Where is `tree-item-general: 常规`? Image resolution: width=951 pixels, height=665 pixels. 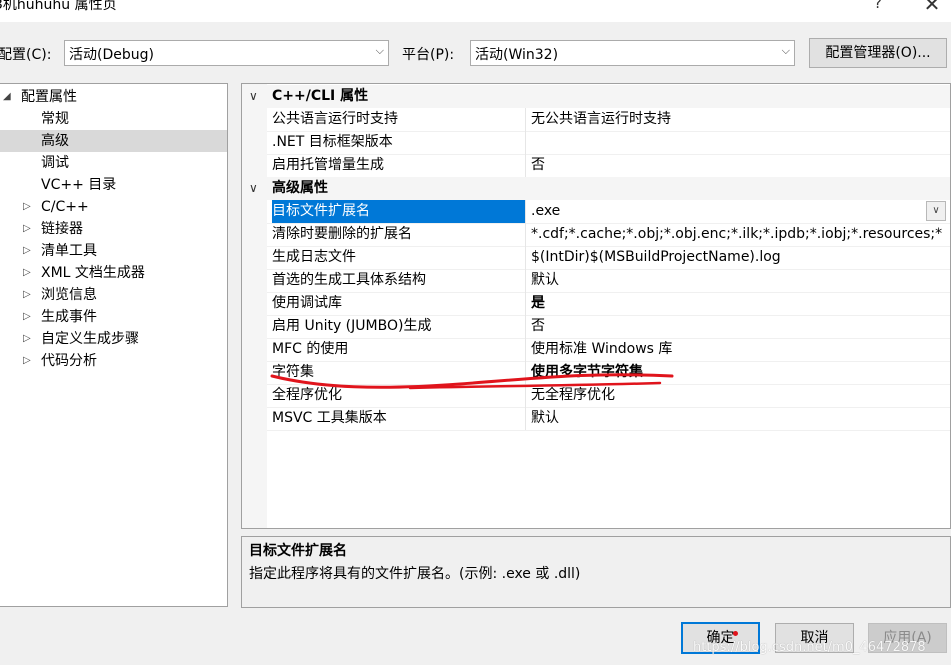 tree-item-general: 常规 is located at coordinates (55, 119).